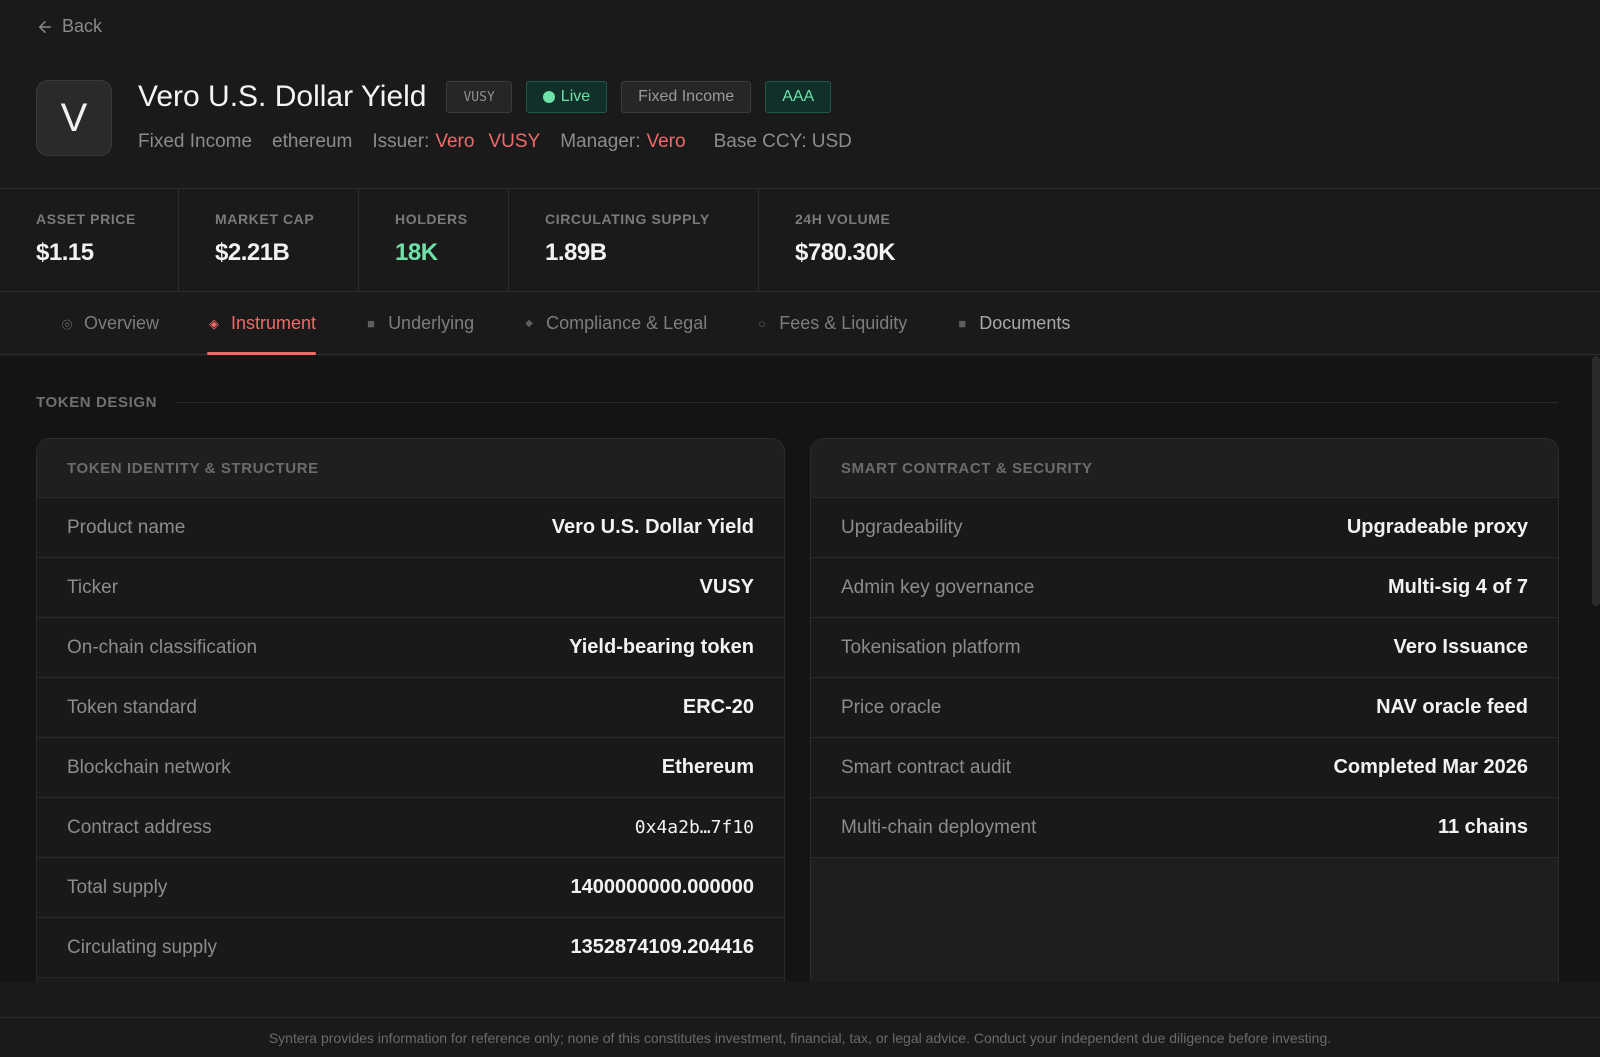 The height and width of the screenshot is (1057, 1600). Describe the element at coordinates (1184, 648) in the screenshot. I see `table-row: Tokenisation platform Vero Issuance` at that location.